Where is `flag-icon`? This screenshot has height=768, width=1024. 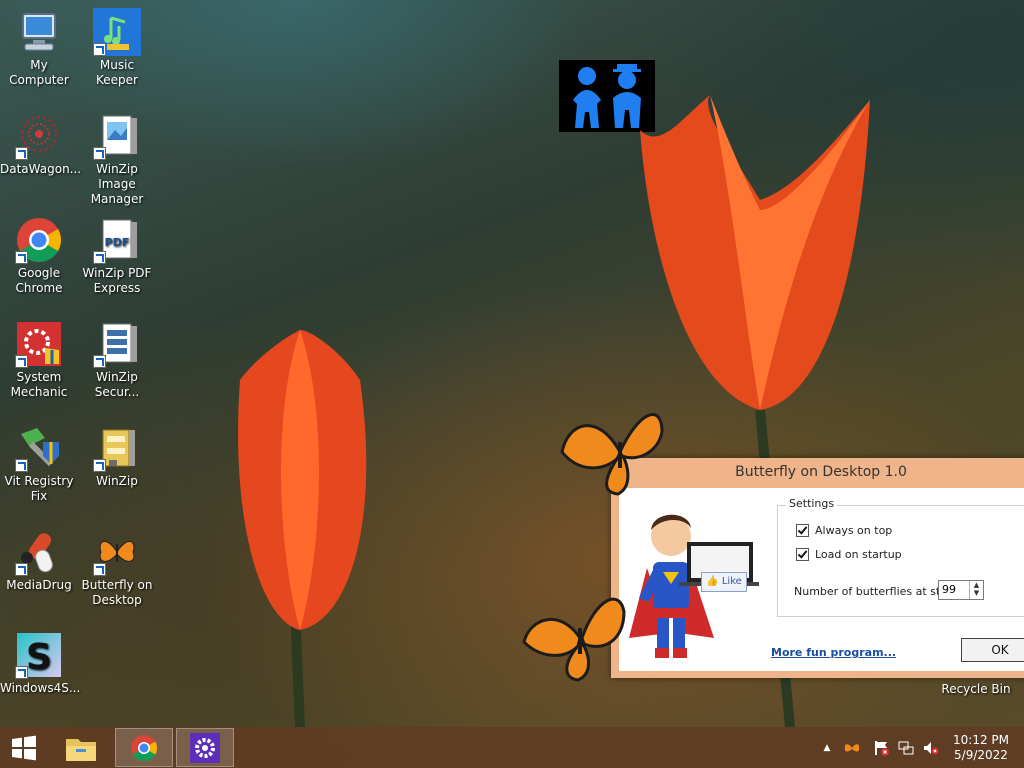 flag-icon is located at coordinates (882, 748).